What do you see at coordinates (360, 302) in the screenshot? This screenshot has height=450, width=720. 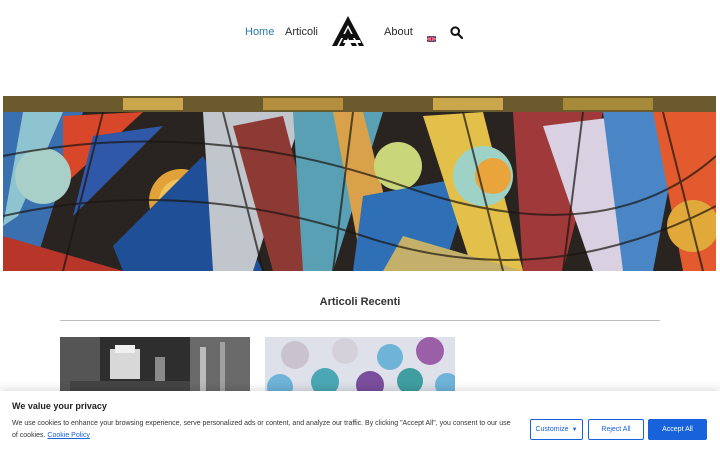 I see `section-title: Articoli Recenti` at bounding box center [360, 302].